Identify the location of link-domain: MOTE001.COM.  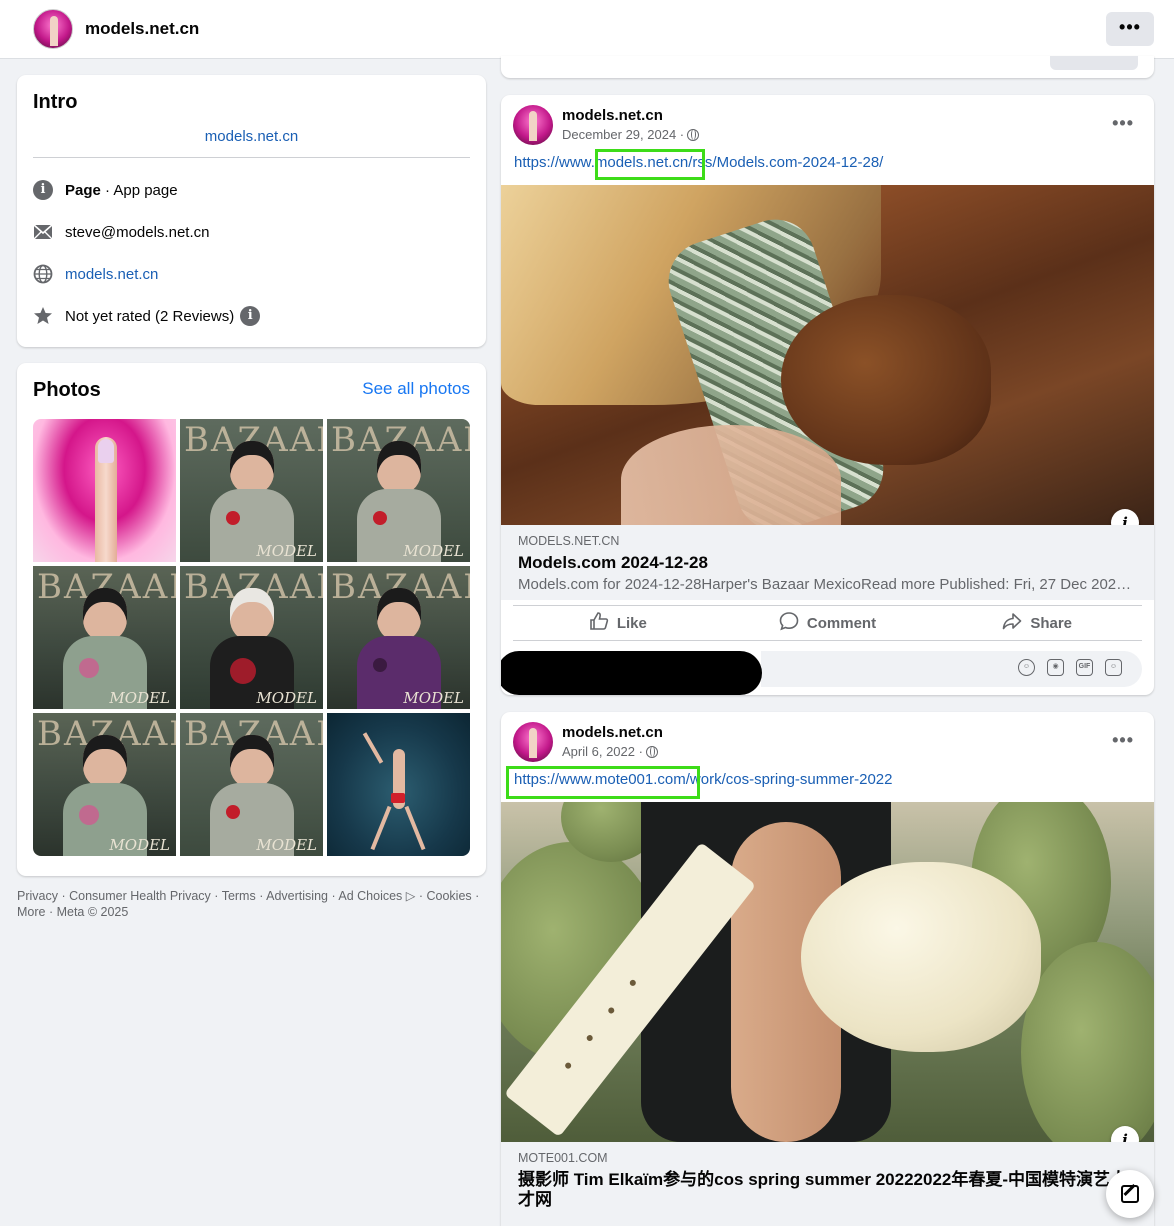
(563, 1158).